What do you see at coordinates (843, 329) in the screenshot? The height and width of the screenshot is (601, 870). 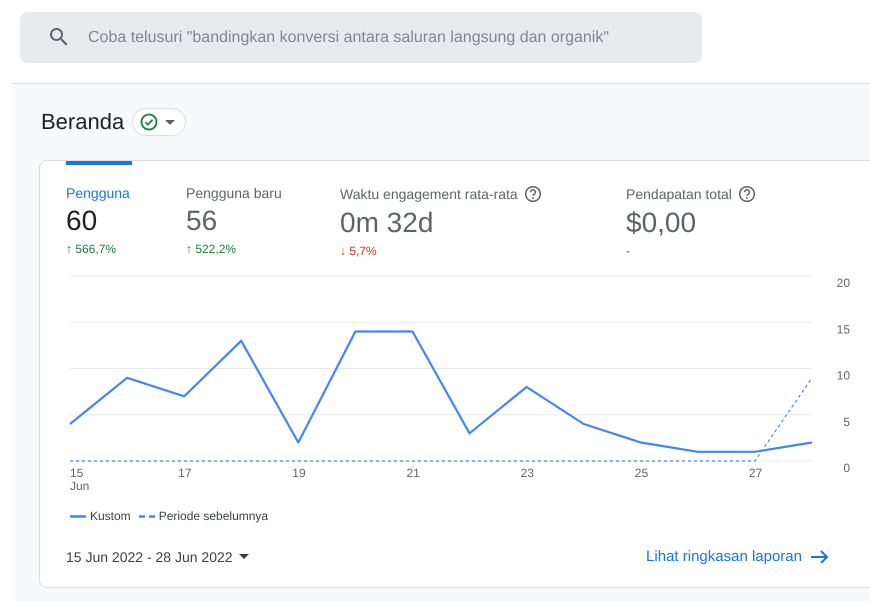 I see `axis-label: 15` at bounding box center [843, 329].